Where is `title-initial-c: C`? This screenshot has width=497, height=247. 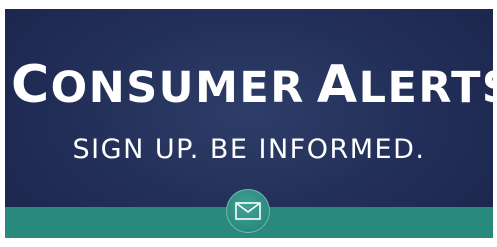 title-initial-c: C is located at coordinates (31, 85).